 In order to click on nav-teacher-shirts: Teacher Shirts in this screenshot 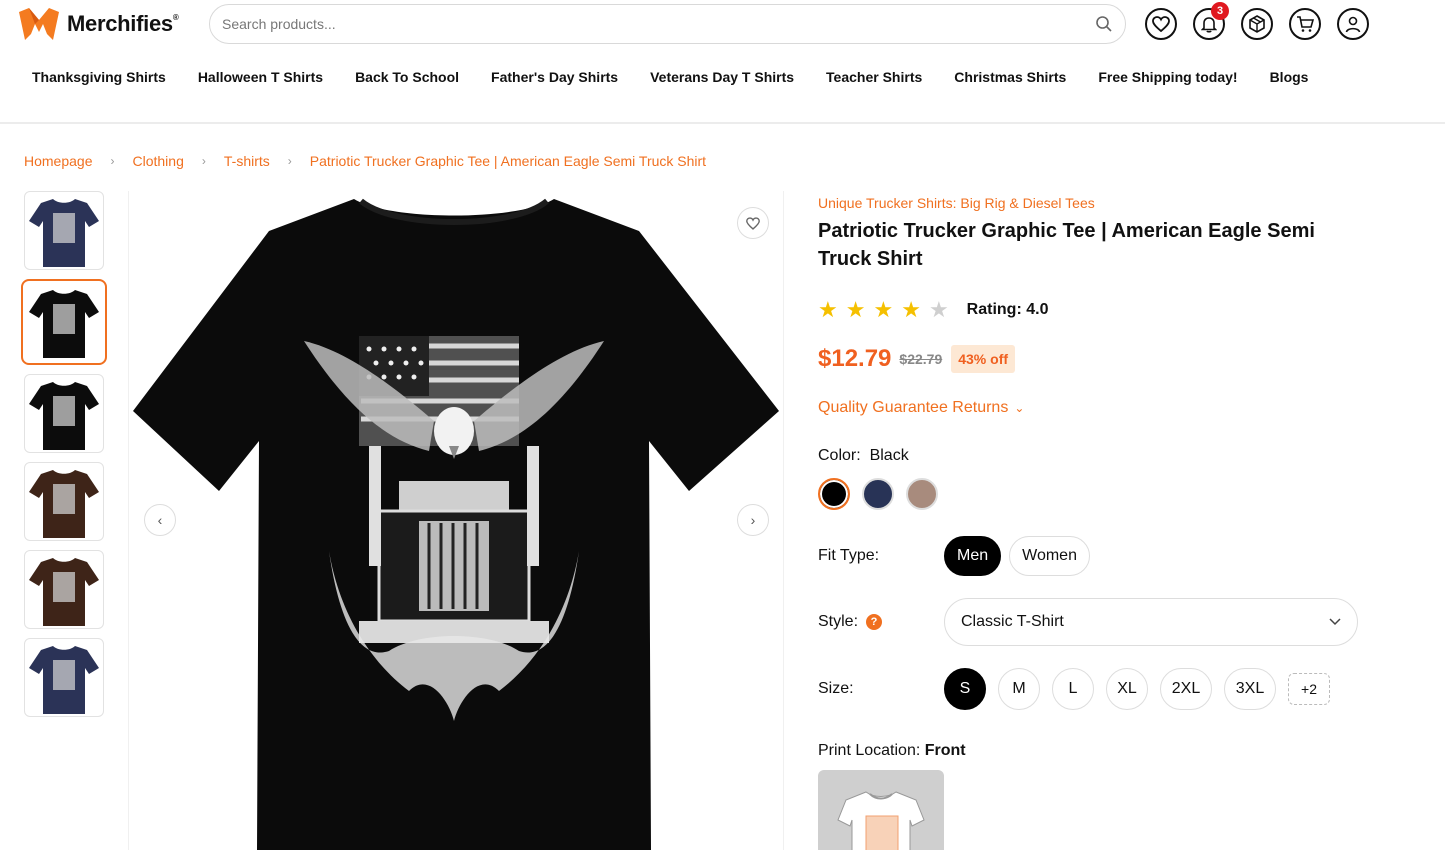, I will do `click(874, 77)`.